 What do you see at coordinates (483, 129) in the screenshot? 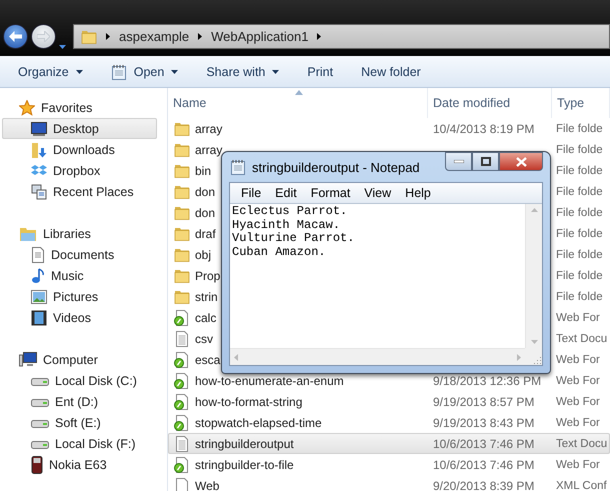
I see `date-modified: 10/4/2013 8:19 PM` at bounding box center [483, 129].